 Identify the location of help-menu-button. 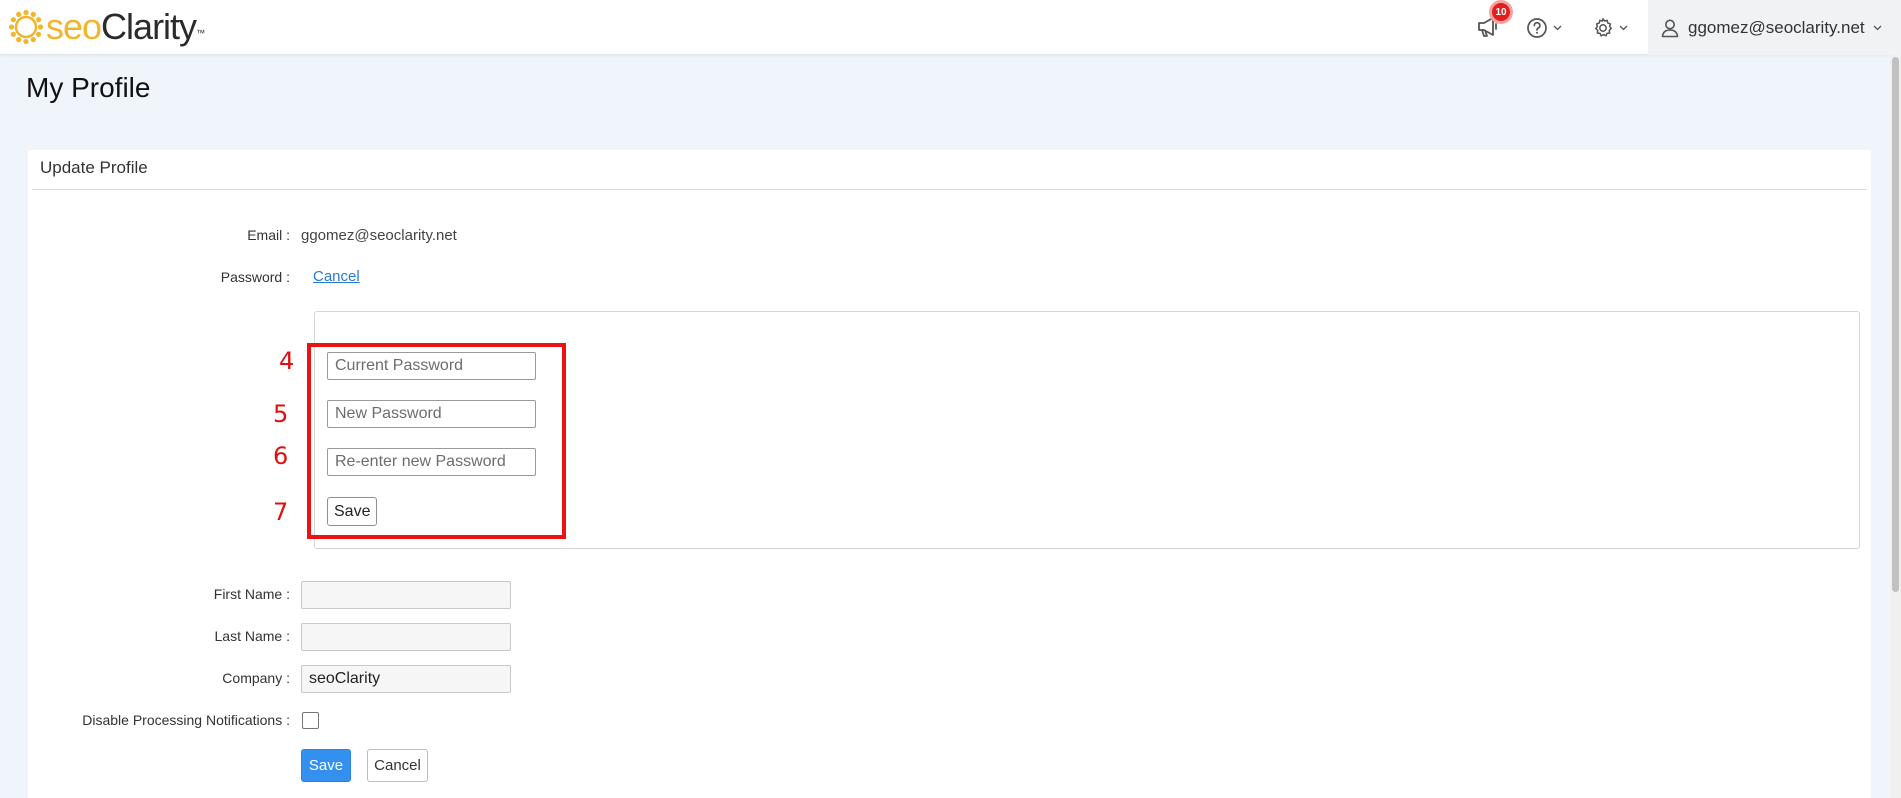
(1547, 28).